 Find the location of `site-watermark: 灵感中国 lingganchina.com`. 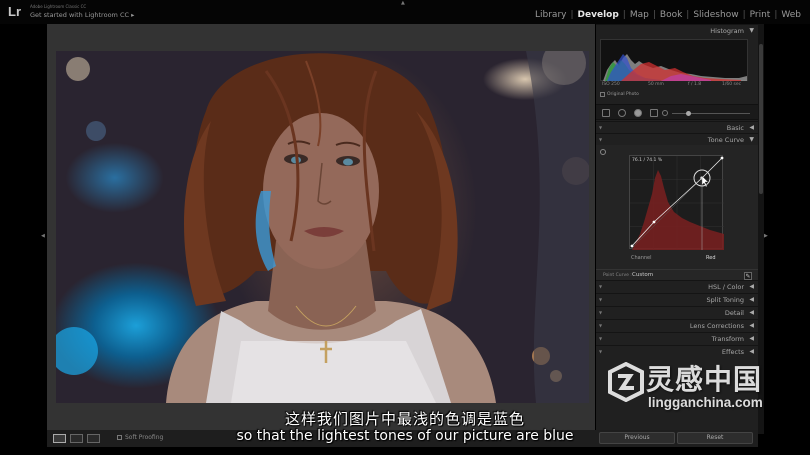

site-watermark: 灵感中国 lingganchina.com is located at coordinates (706, 398).